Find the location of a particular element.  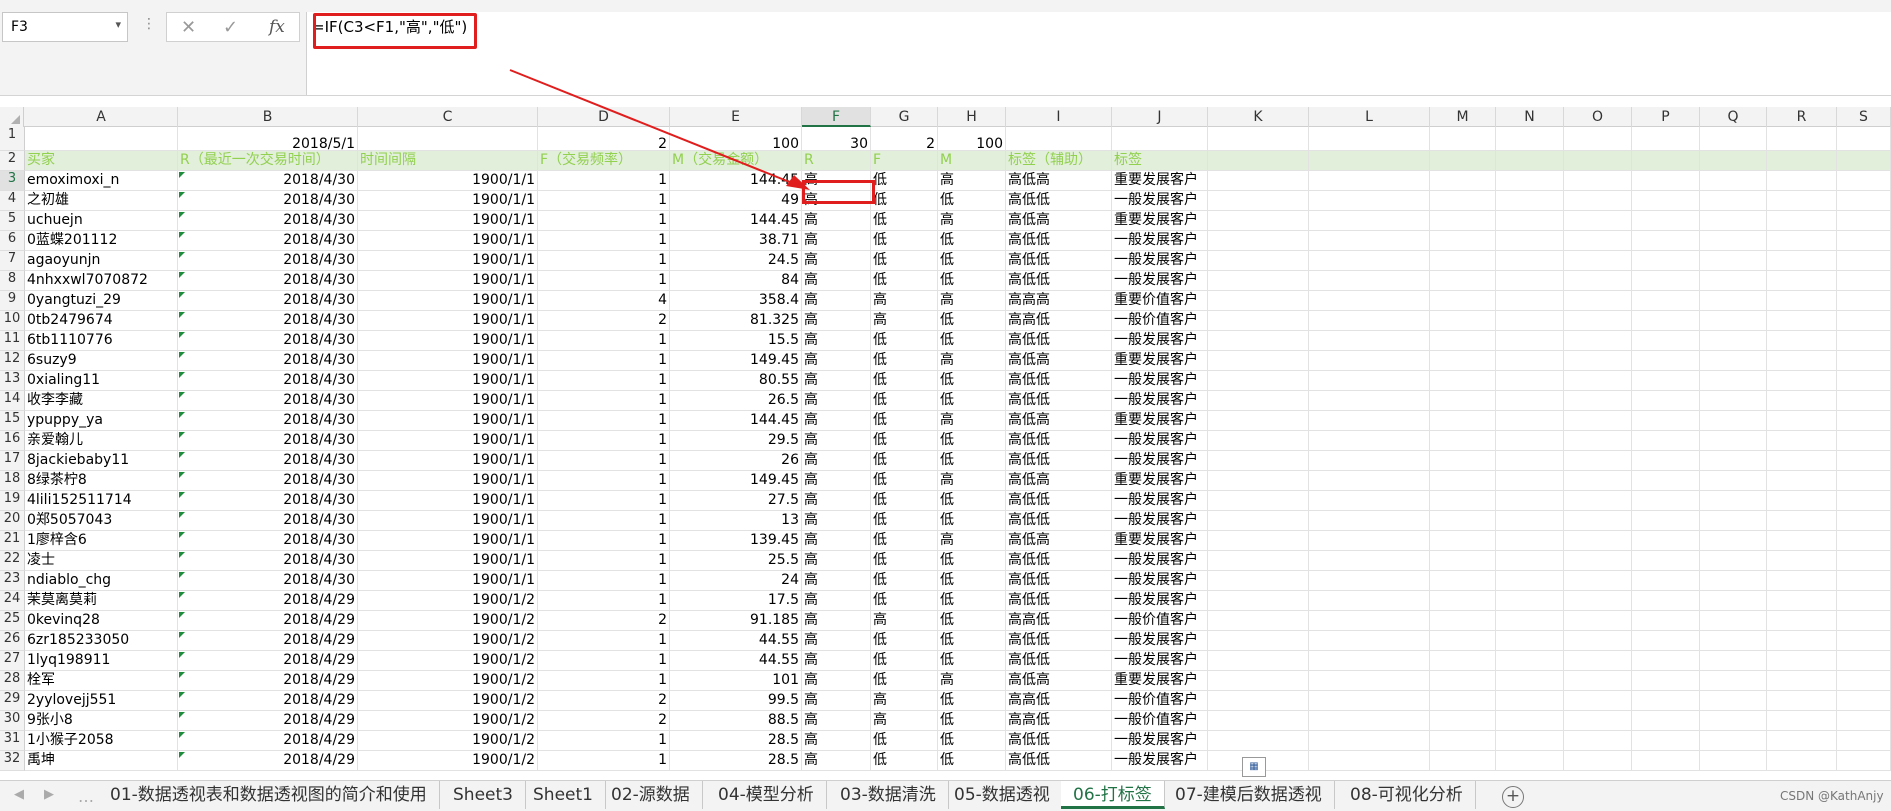

cell-r1 is located at coordinates (1802, 139).